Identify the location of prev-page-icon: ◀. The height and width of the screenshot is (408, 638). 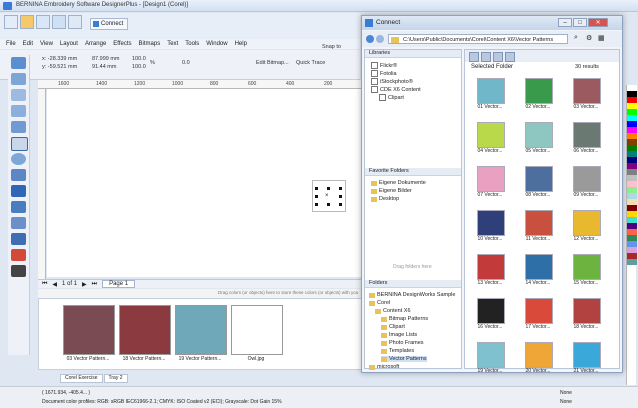
(54, 284).